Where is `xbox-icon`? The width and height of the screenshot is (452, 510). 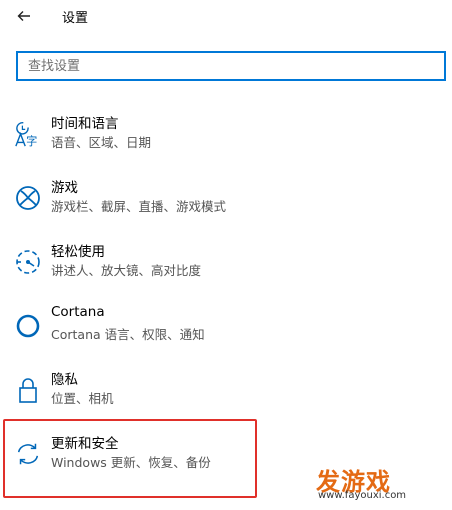
xbox-icon is located at coordinates (28, 198).